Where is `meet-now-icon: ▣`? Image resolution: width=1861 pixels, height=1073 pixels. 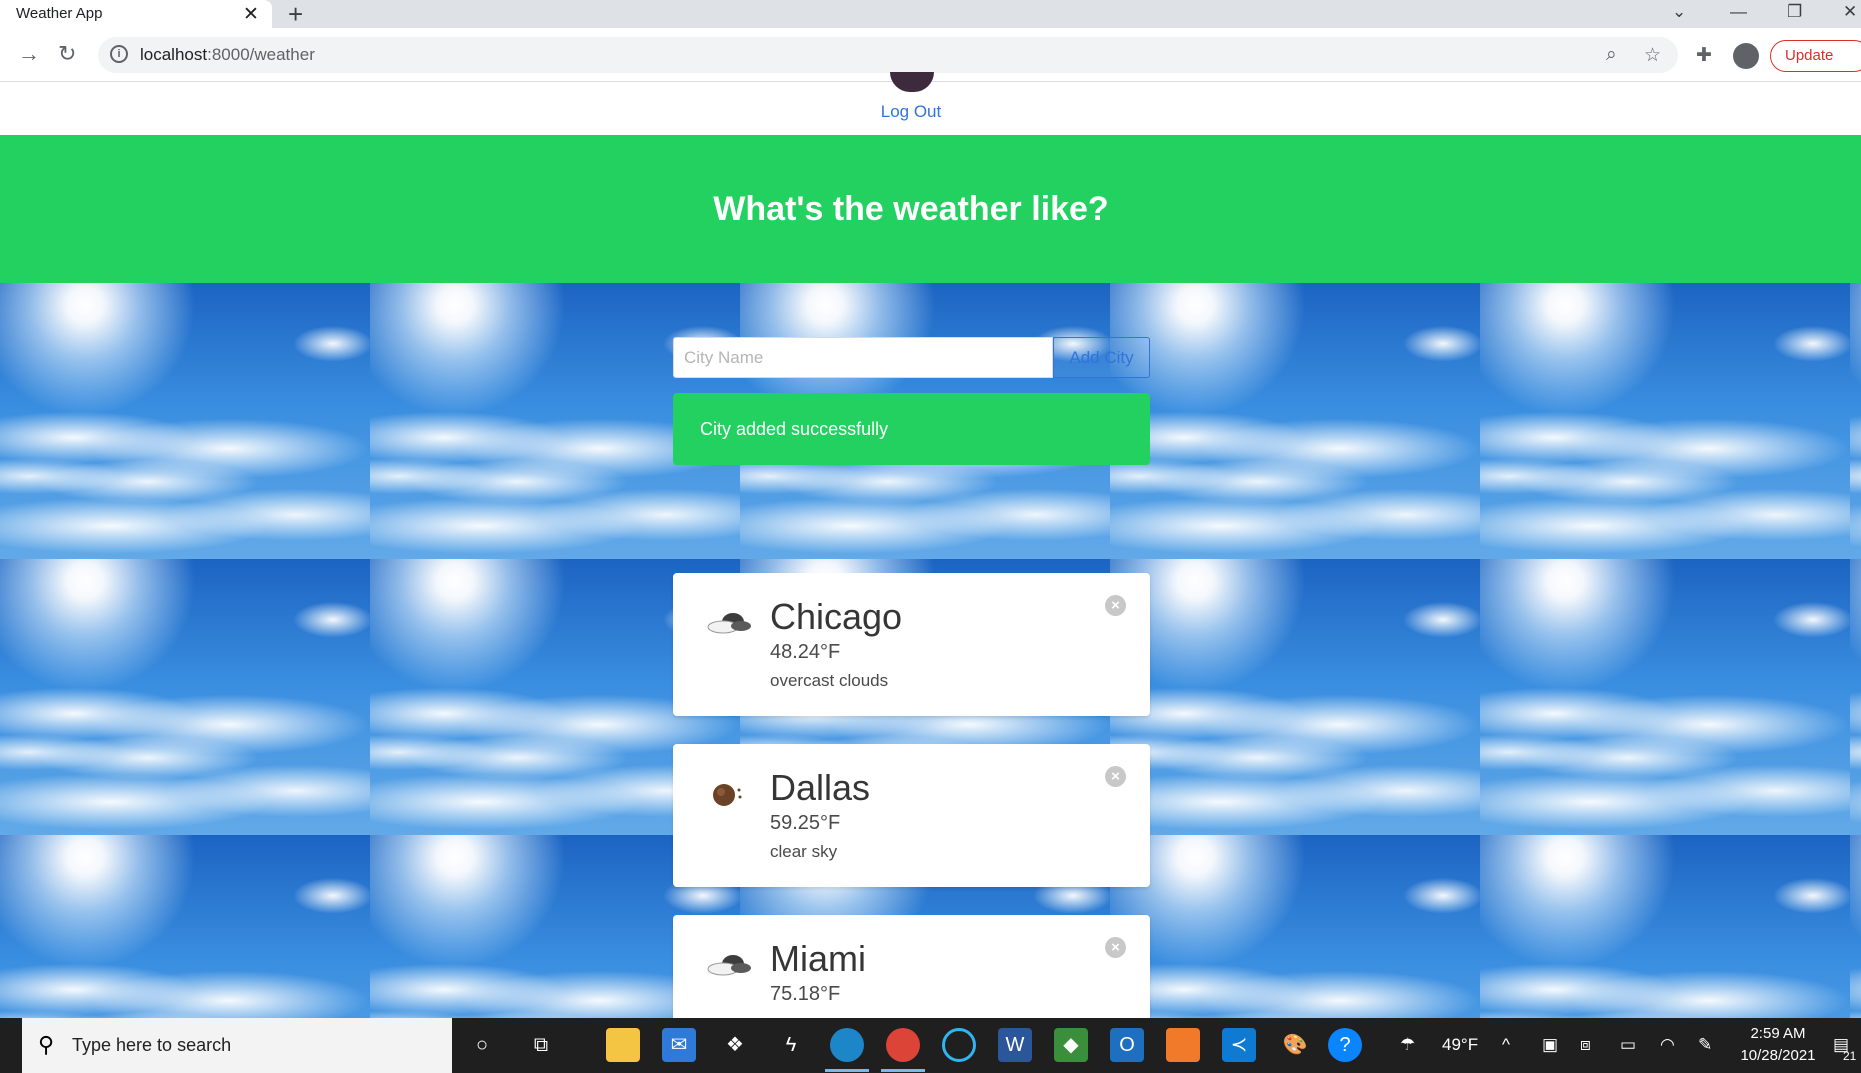
meet-now-icon: ▣ is located at coordinates (1550, 1045).